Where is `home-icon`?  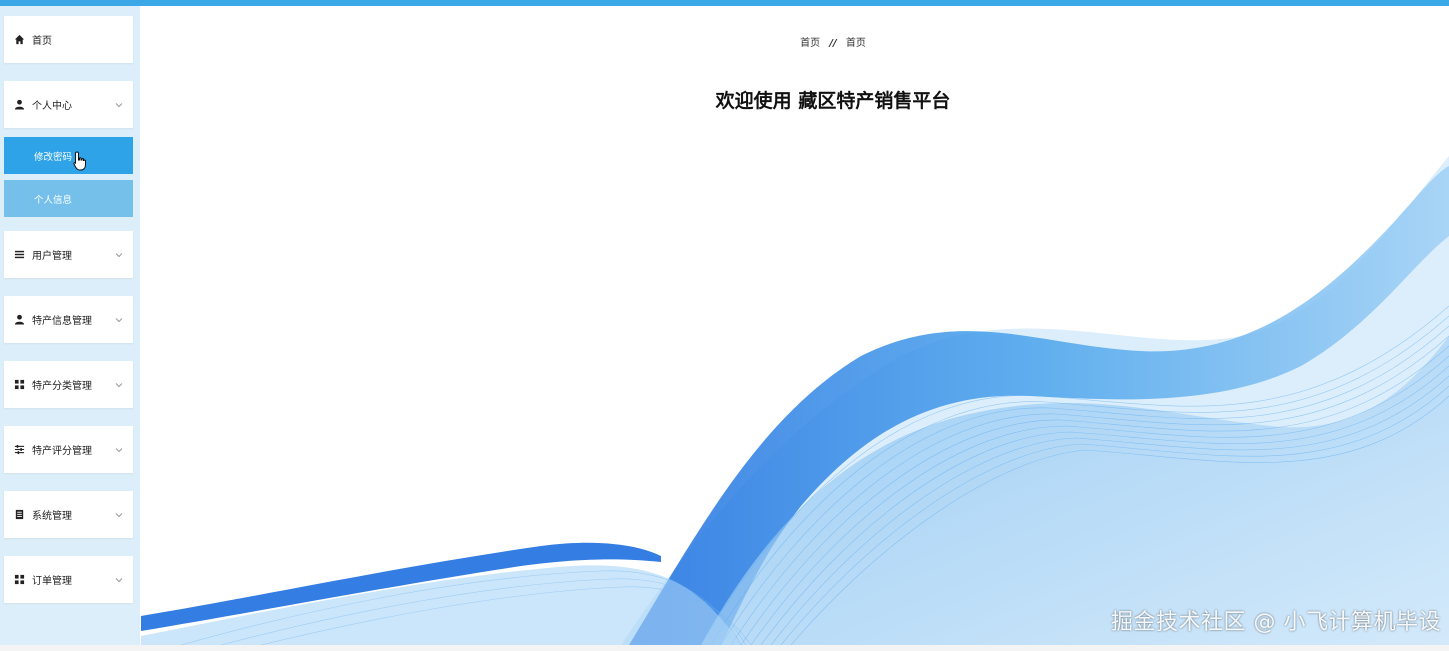 home-icon is located at coordinates (19, 40).